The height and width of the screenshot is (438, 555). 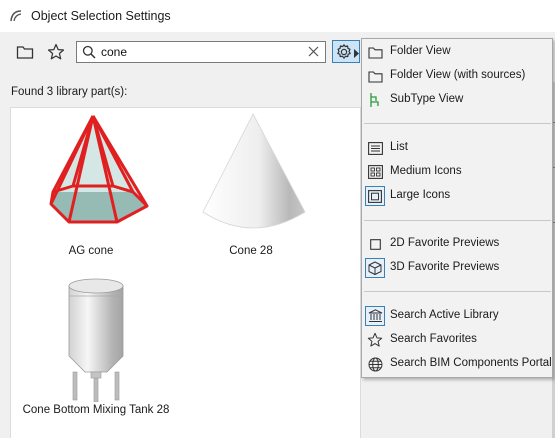 What do you see at coordinates (69, 92) in the screenshot?
I see `results-count: Found 3 library part(s):` at bounding box center [69, 92].